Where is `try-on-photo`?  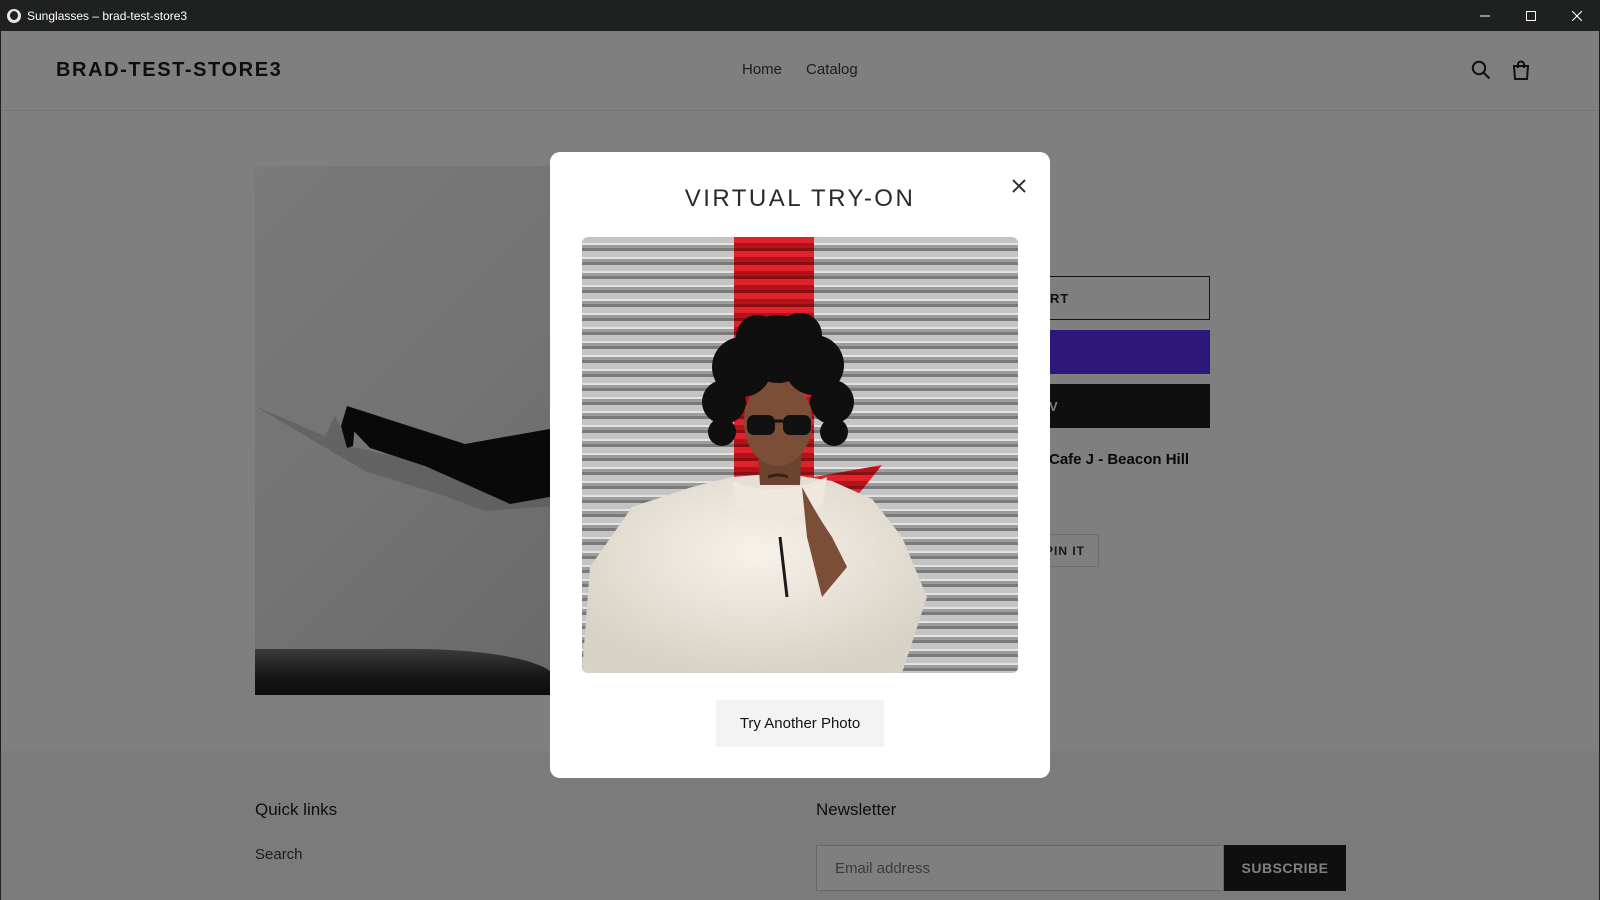 try-on-photo is located at coordinates (800, 455).